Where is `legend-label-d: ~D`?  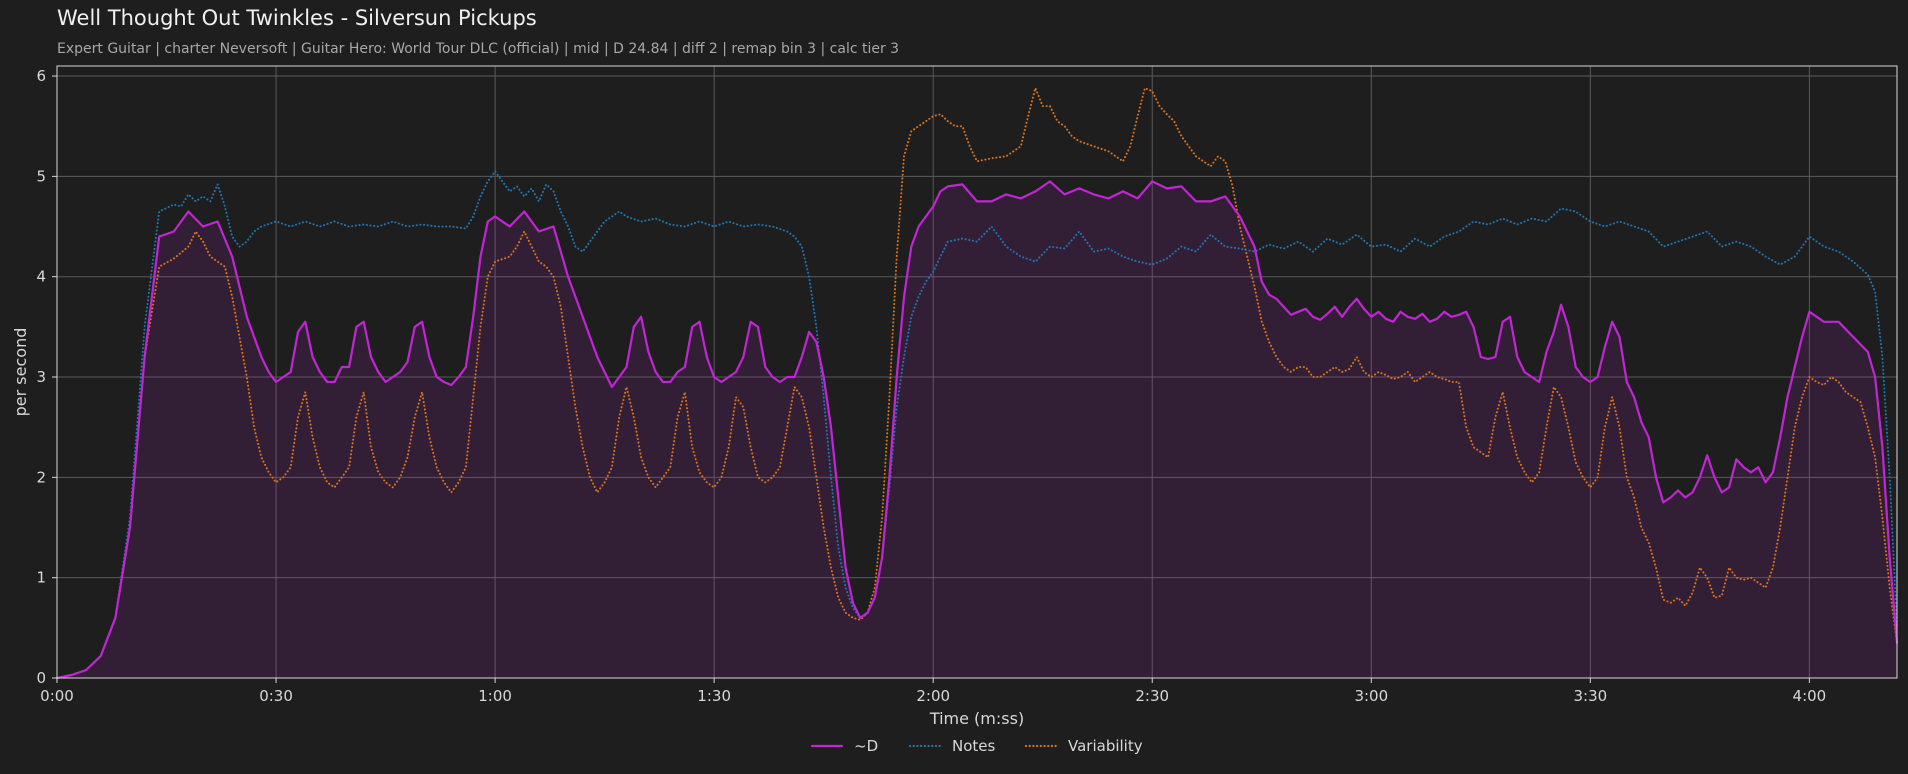 legend-label-d: ~D is located at coordinates (866, 746).